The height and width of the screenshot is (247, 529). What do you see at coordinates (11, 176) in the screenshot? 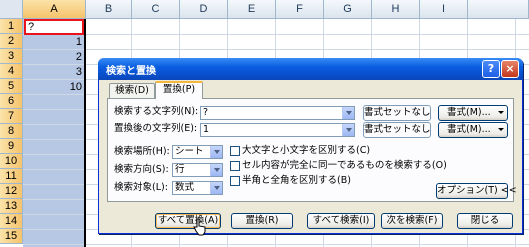
I see `row-header-11: 11` at bounding box center [11, 176].